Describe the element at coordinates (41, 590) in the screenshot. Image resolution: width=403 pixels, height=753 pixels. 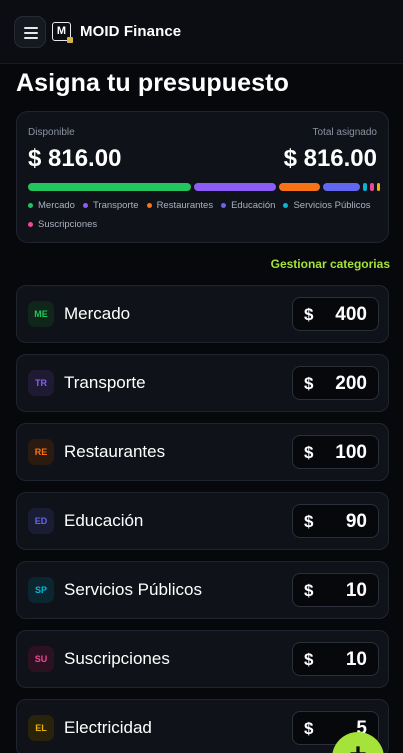
I see `category-badge: SP` at that location.